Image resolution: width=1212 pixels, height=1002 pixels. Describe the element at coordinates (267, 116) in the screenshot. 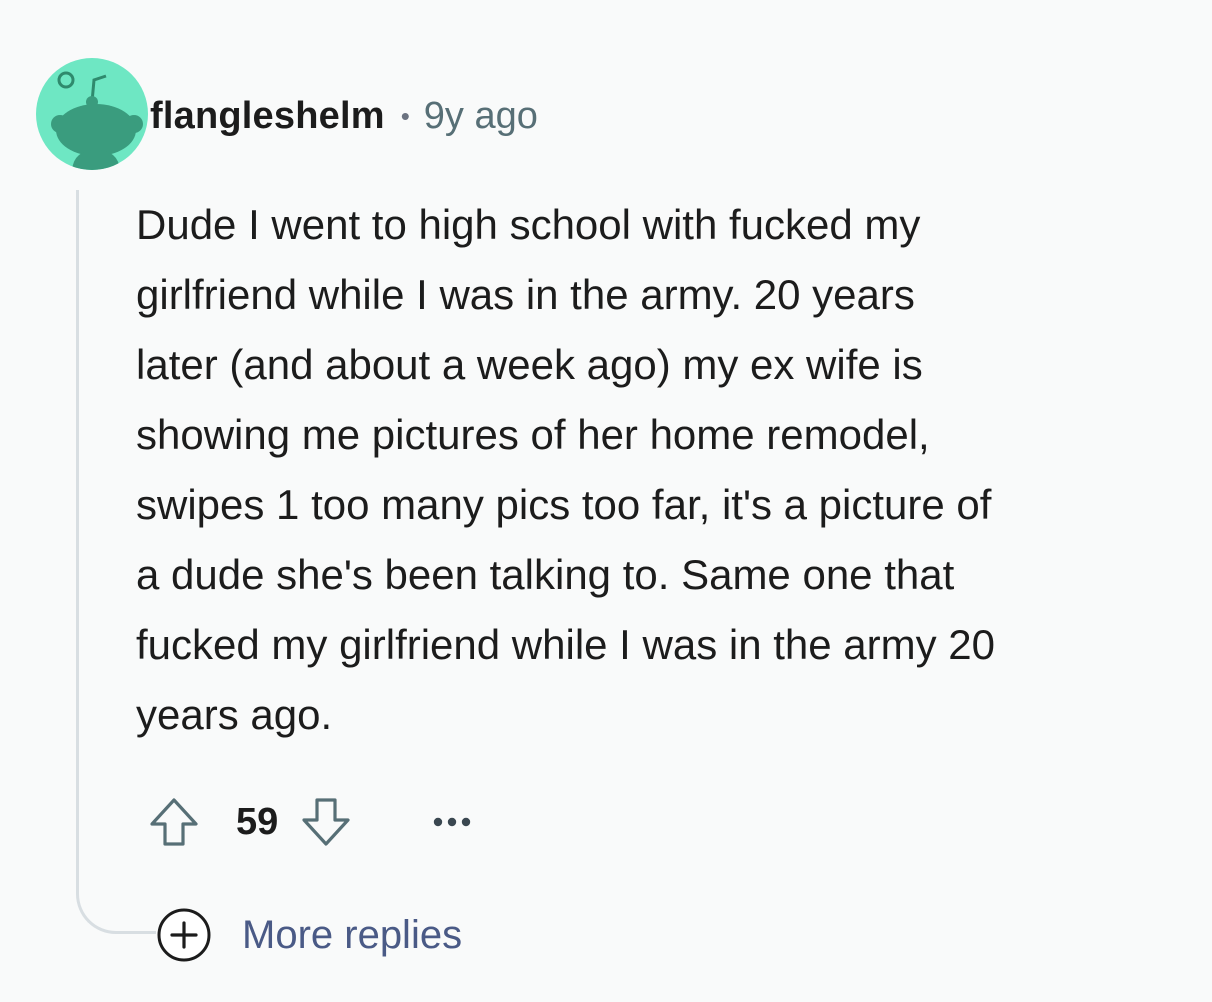

I see `author-username: flangleshelm` at that location.